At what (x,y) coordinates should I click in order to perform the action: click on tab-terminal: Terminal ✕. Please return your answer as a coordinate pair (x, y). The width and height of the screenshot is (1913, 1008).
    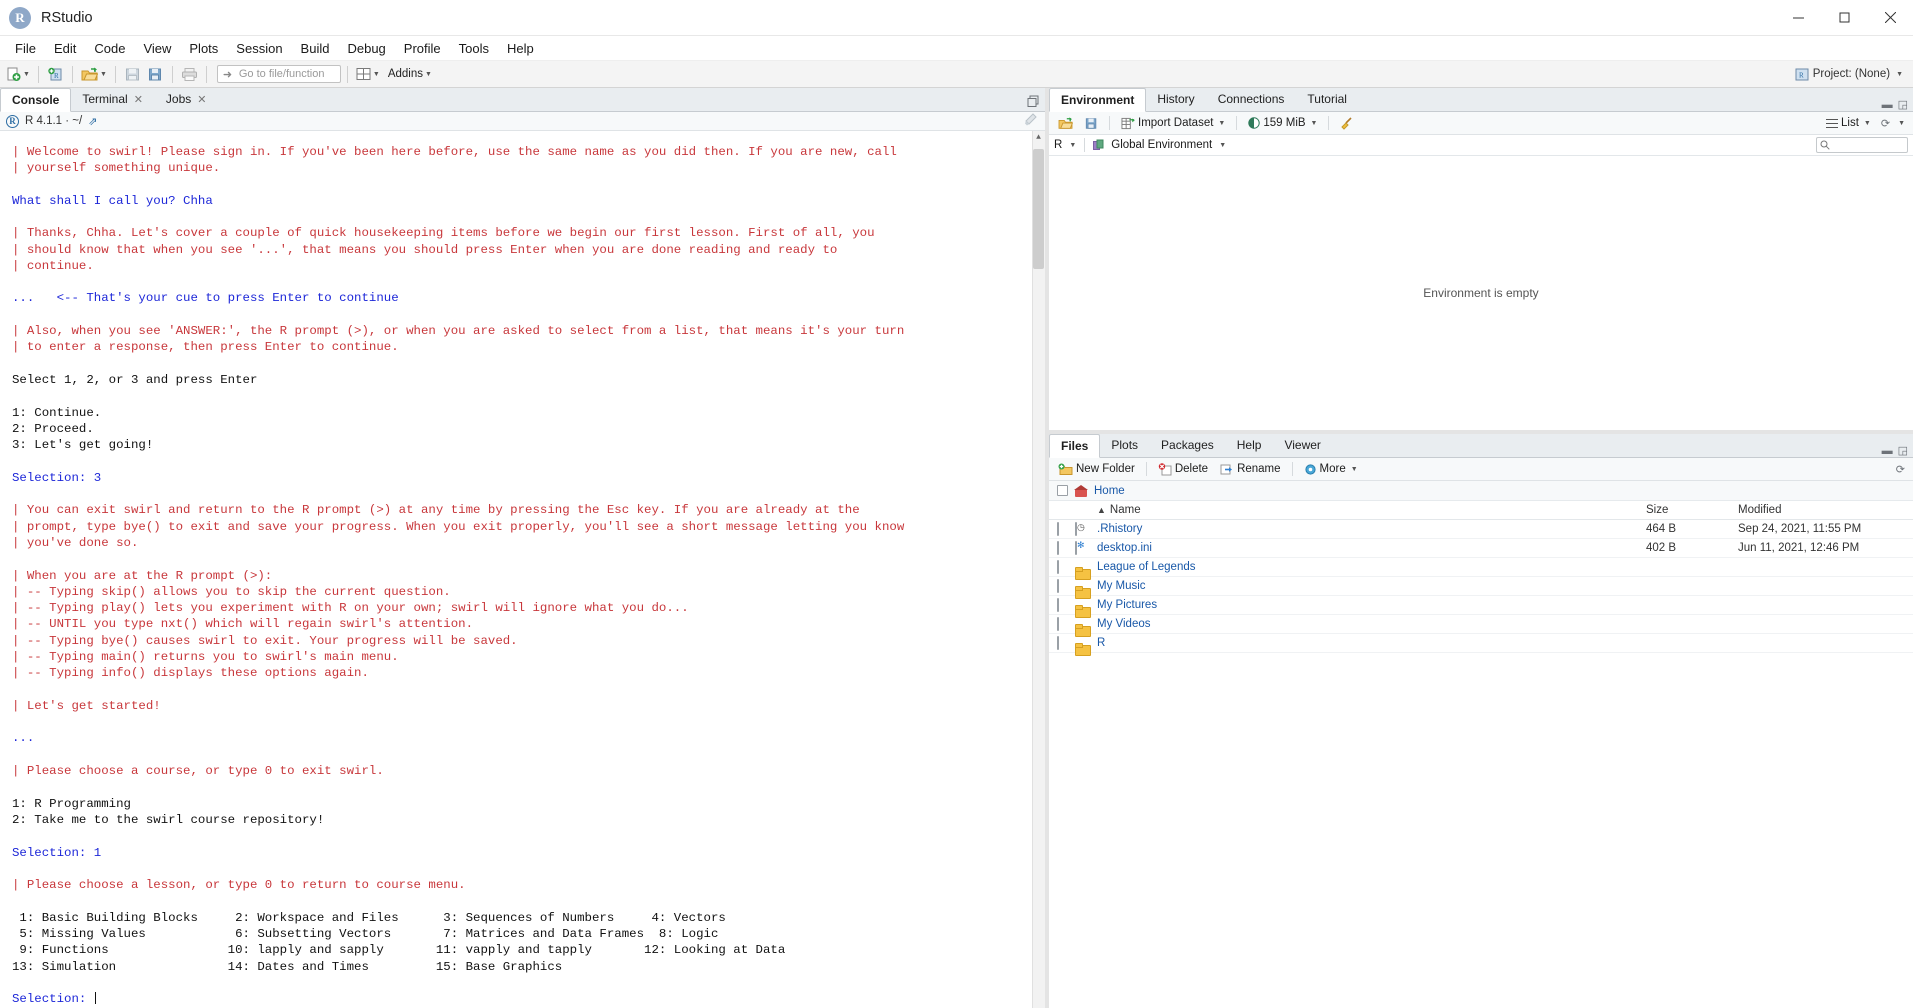
    Looking at the image, I should click on (113, 99).